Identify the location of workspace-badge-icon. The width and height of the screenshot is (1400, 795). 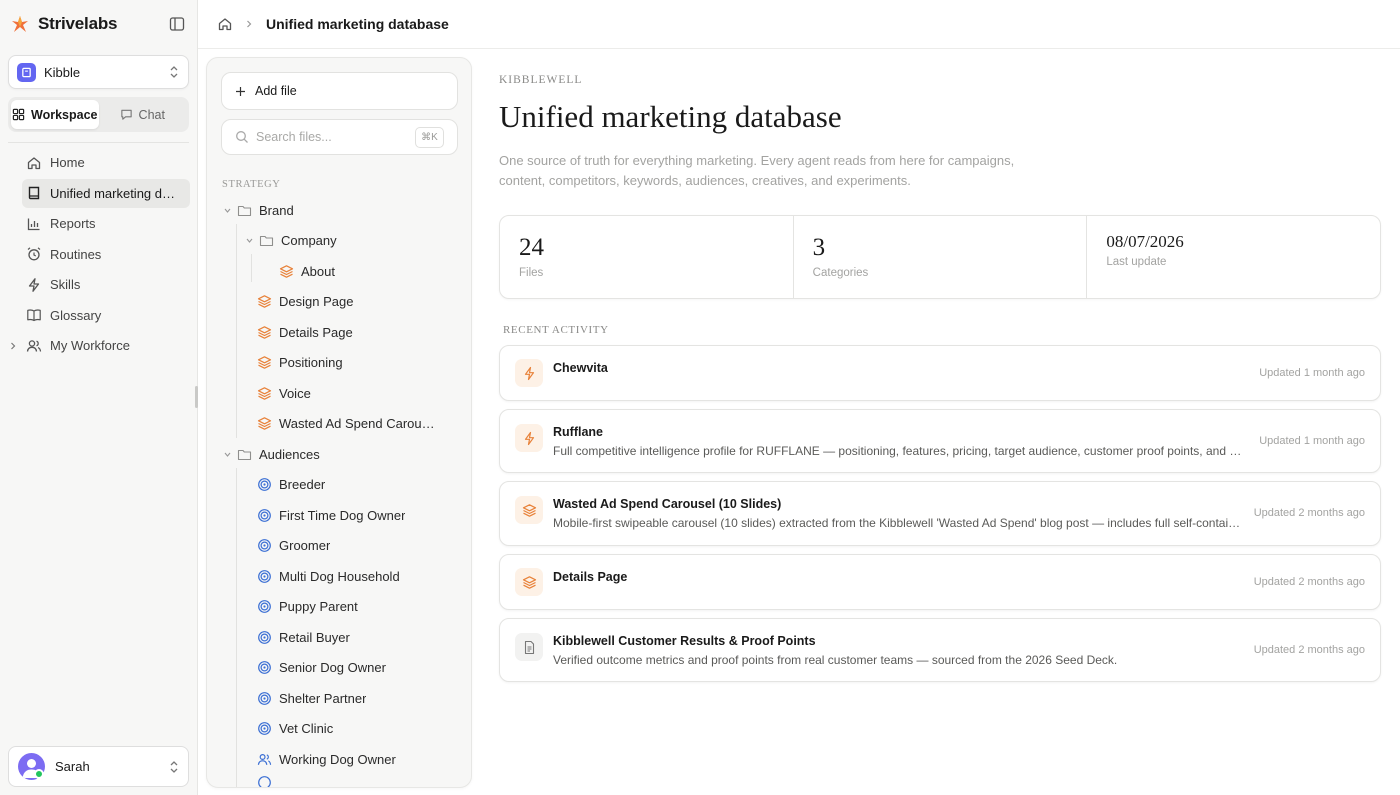
(26, 72).